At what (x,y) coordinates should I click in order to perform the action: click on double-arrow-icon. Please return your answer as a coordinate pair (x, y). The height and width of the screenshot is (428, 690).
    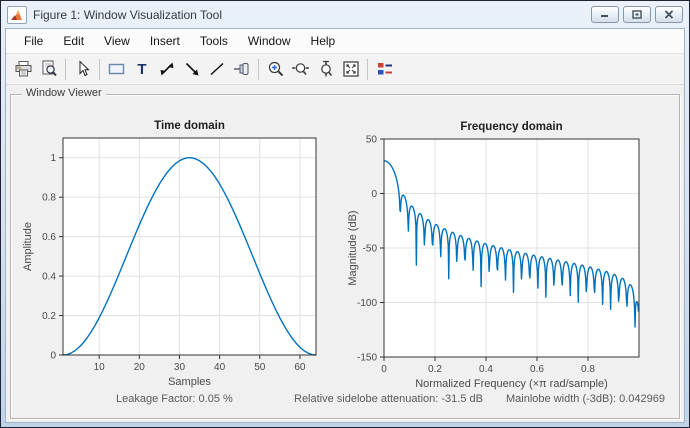
    Looking at the image, I should click on (166, 69).